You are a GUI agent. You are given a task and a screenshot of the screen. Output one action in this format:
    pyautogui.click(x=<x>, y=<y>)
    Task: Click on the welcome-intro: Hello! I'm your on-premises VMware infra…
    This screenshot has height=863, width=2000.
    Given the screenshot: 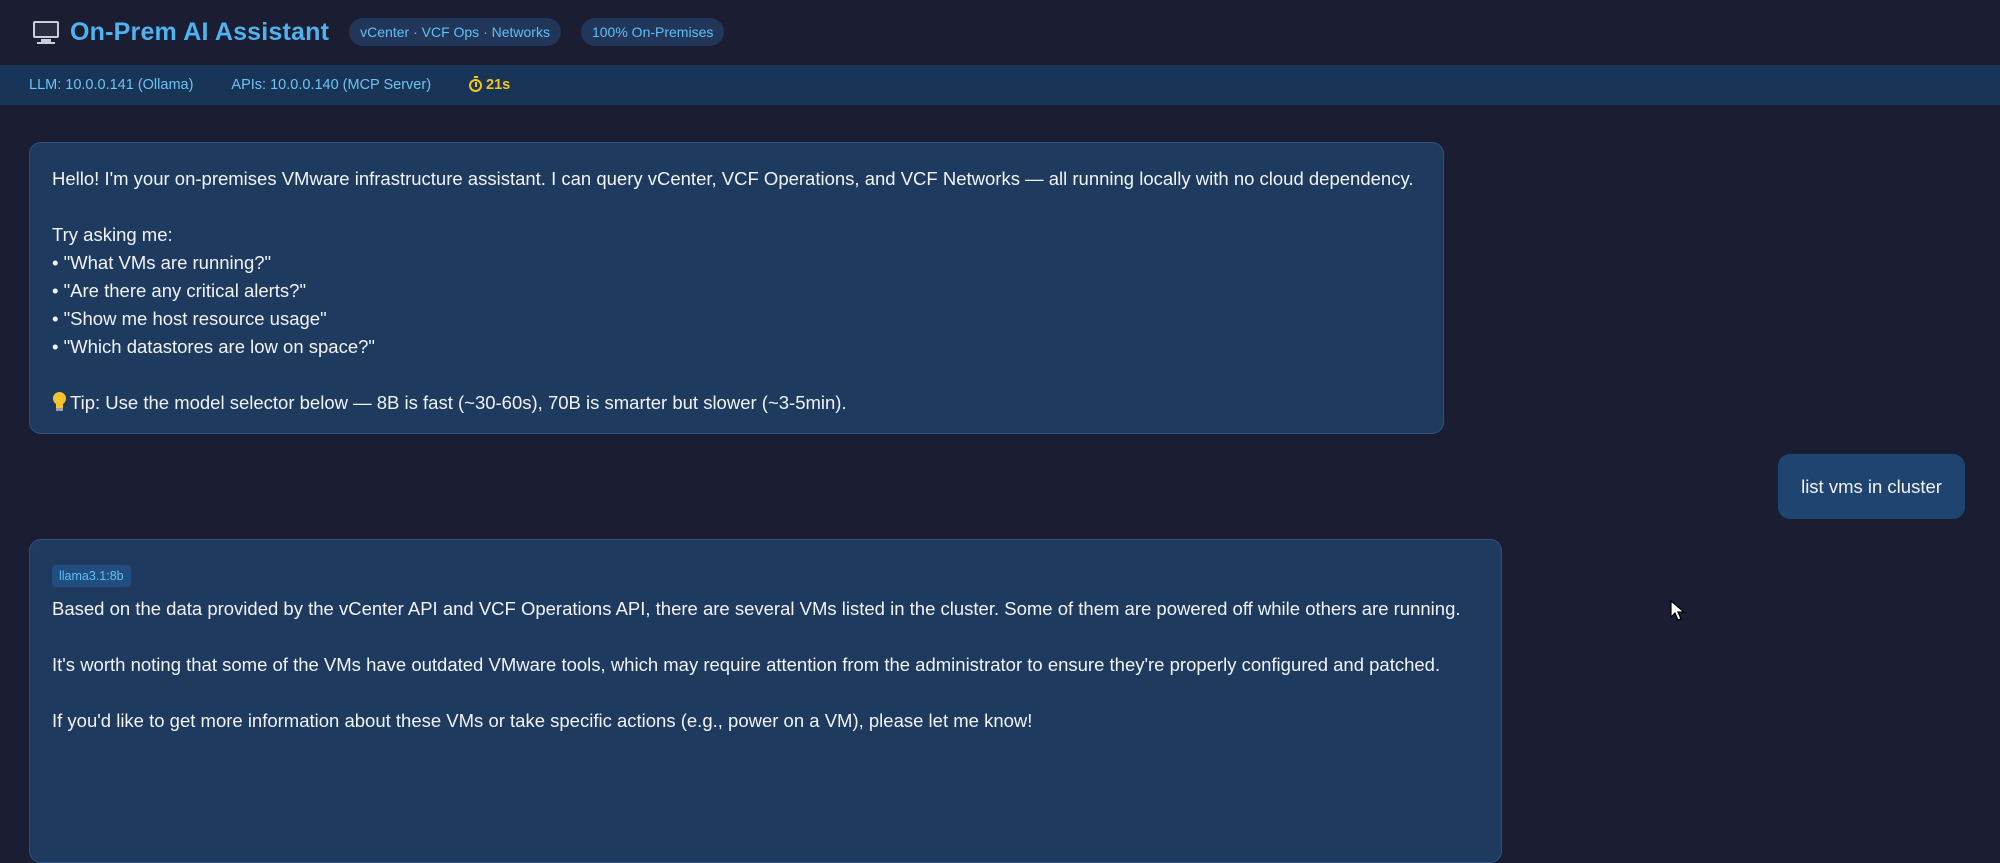 What is the action you would take?
    pyautogui.click(x=733, y=178)
    